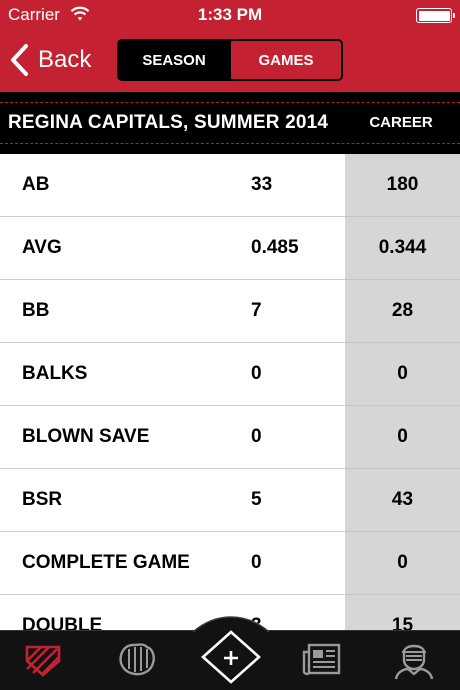 This screenshot has height=690, width=460. I want to click on stat-row: BALKS 0 0, so click(230, 374).